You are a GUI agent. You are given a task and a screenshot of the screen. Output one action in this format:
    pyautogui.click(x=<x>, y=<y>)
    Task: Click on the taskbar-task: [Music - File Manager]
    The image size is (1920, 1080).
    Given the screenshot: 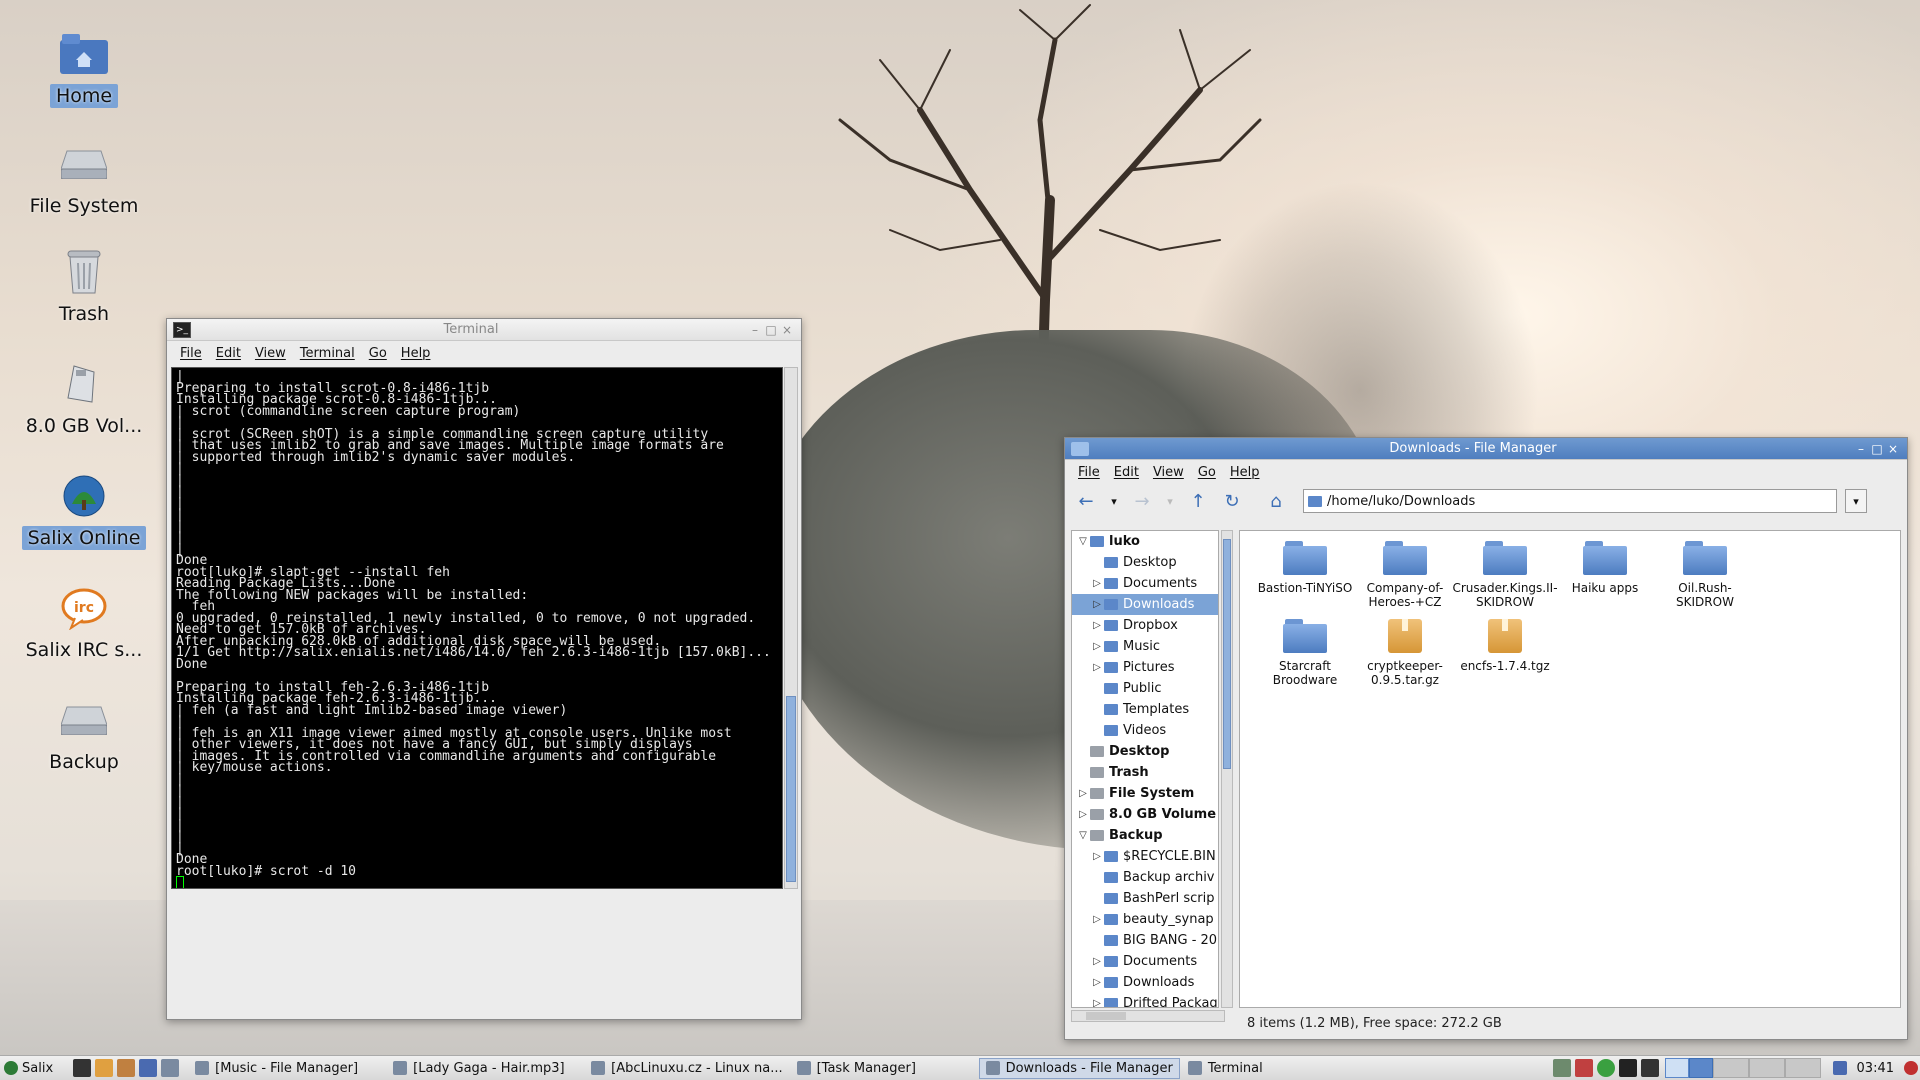 What is the action you would take?
    pyautogui.click(x=287, y=1068)
    